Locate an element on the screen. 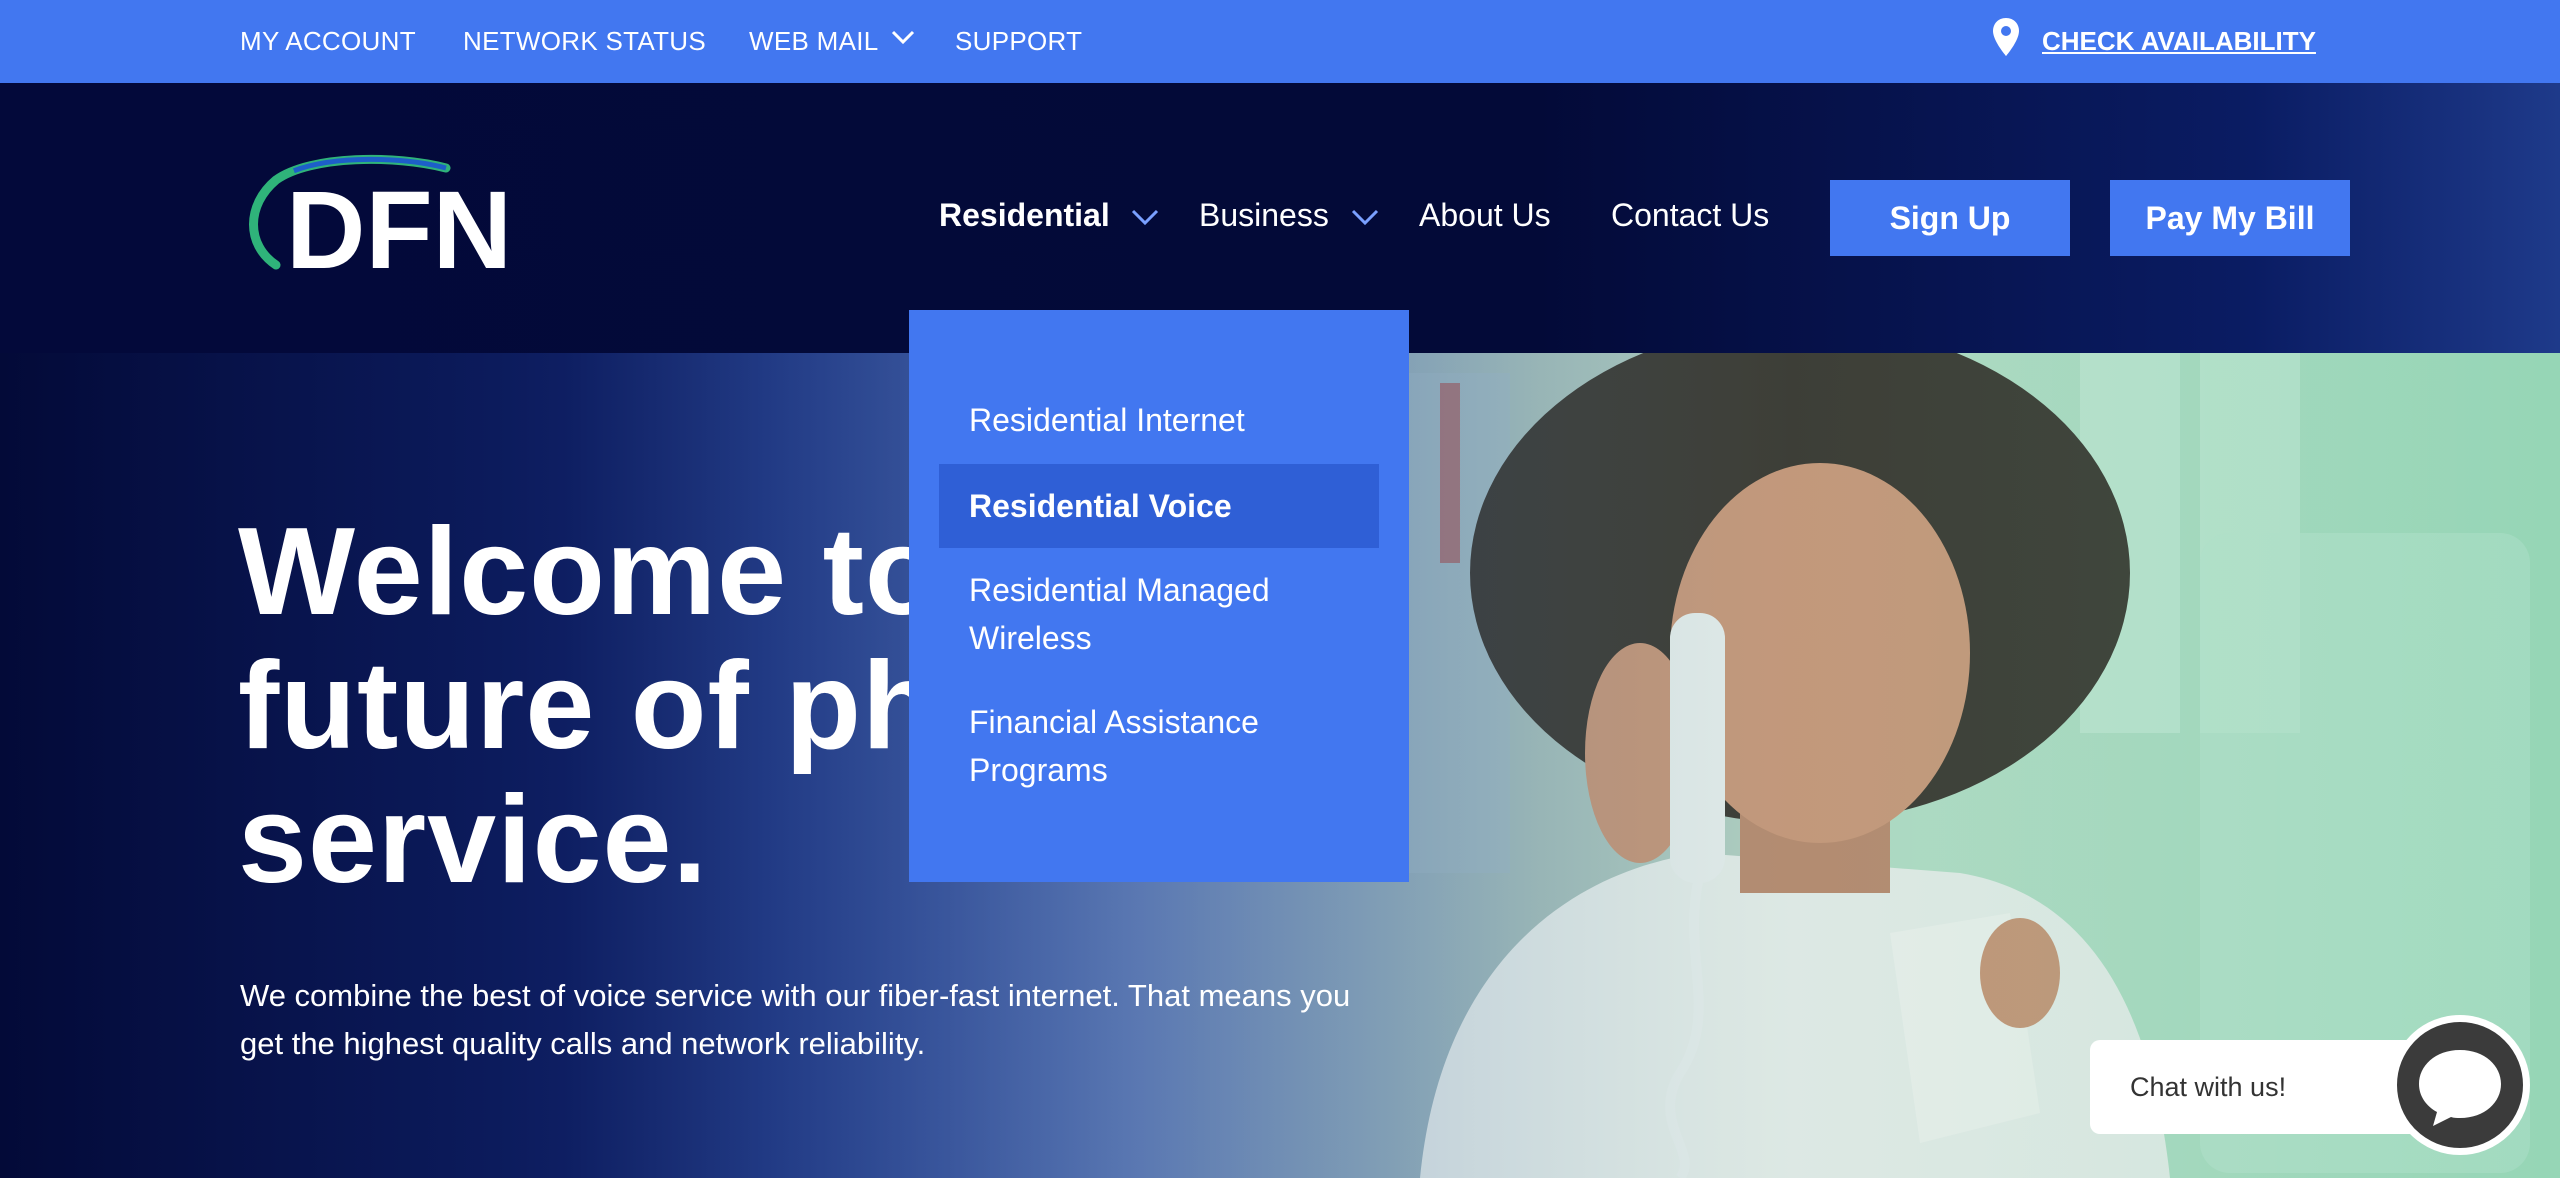 This screenshot has height=1178, width=2560. nav-residential: Residential is located at coordinates (1024, 215).